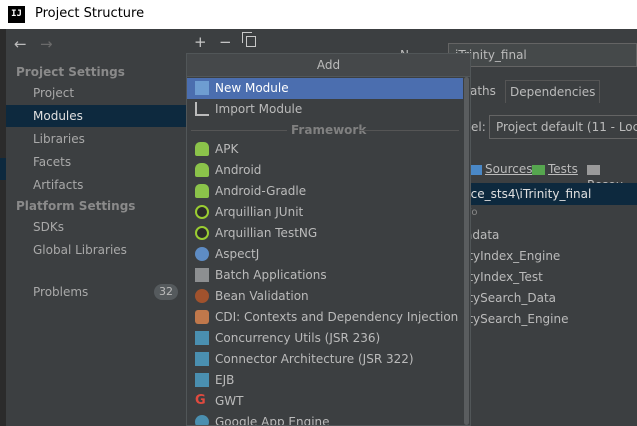  I want to click on sidebar-item-project: Project, so click(96, 93).